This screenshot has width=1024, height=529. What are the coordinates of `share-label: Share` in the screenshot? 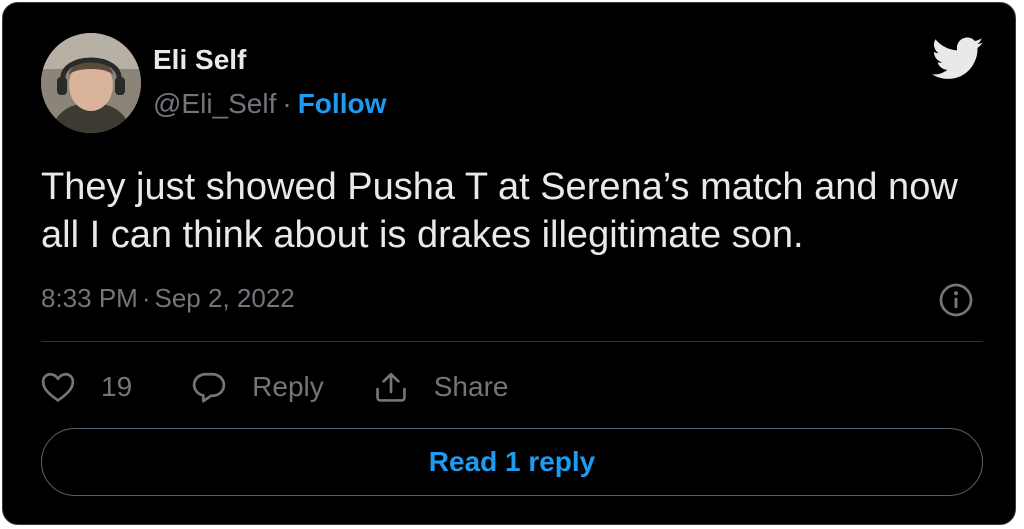 It's located at (471, 386).